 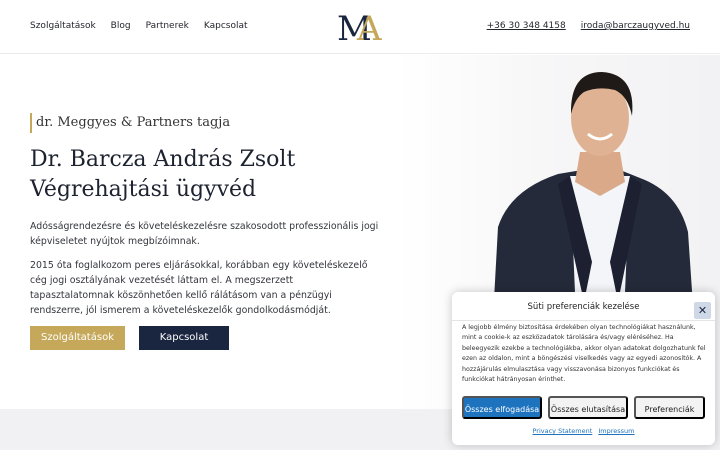 I want to click on hero-tagline: dr. Meggyes & Partners tagja, so click(x=130, y=123).